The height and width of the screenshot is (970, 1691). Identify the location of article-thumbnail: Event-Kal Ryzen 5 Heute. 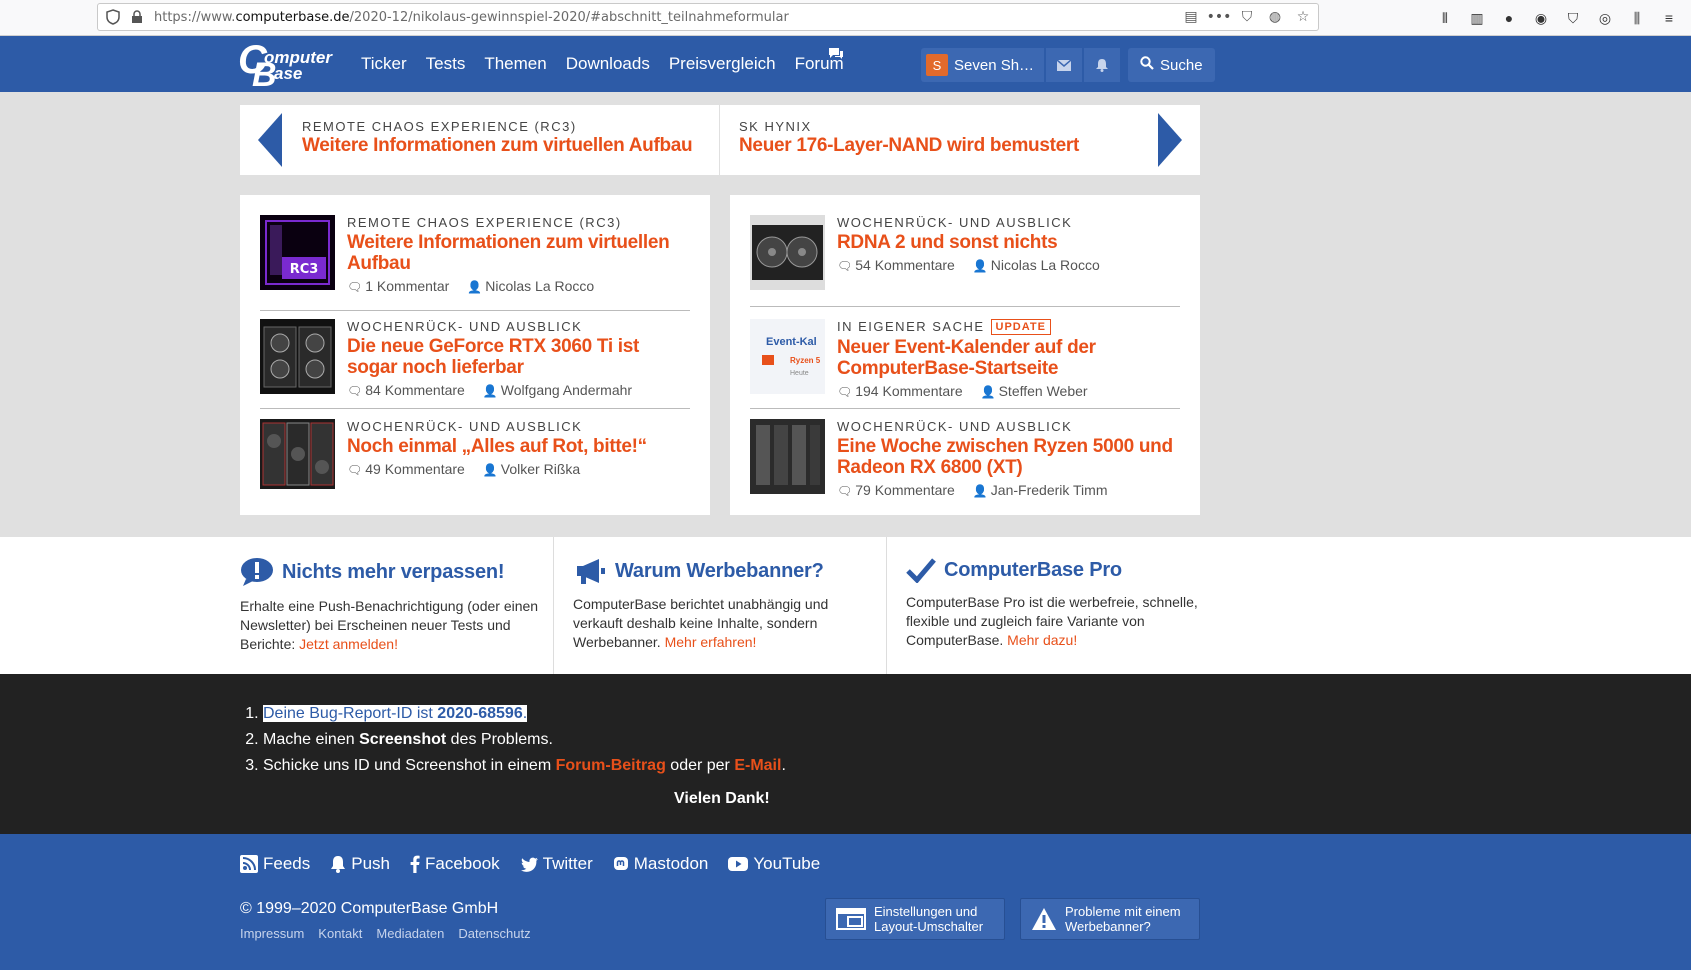
(787, 356).